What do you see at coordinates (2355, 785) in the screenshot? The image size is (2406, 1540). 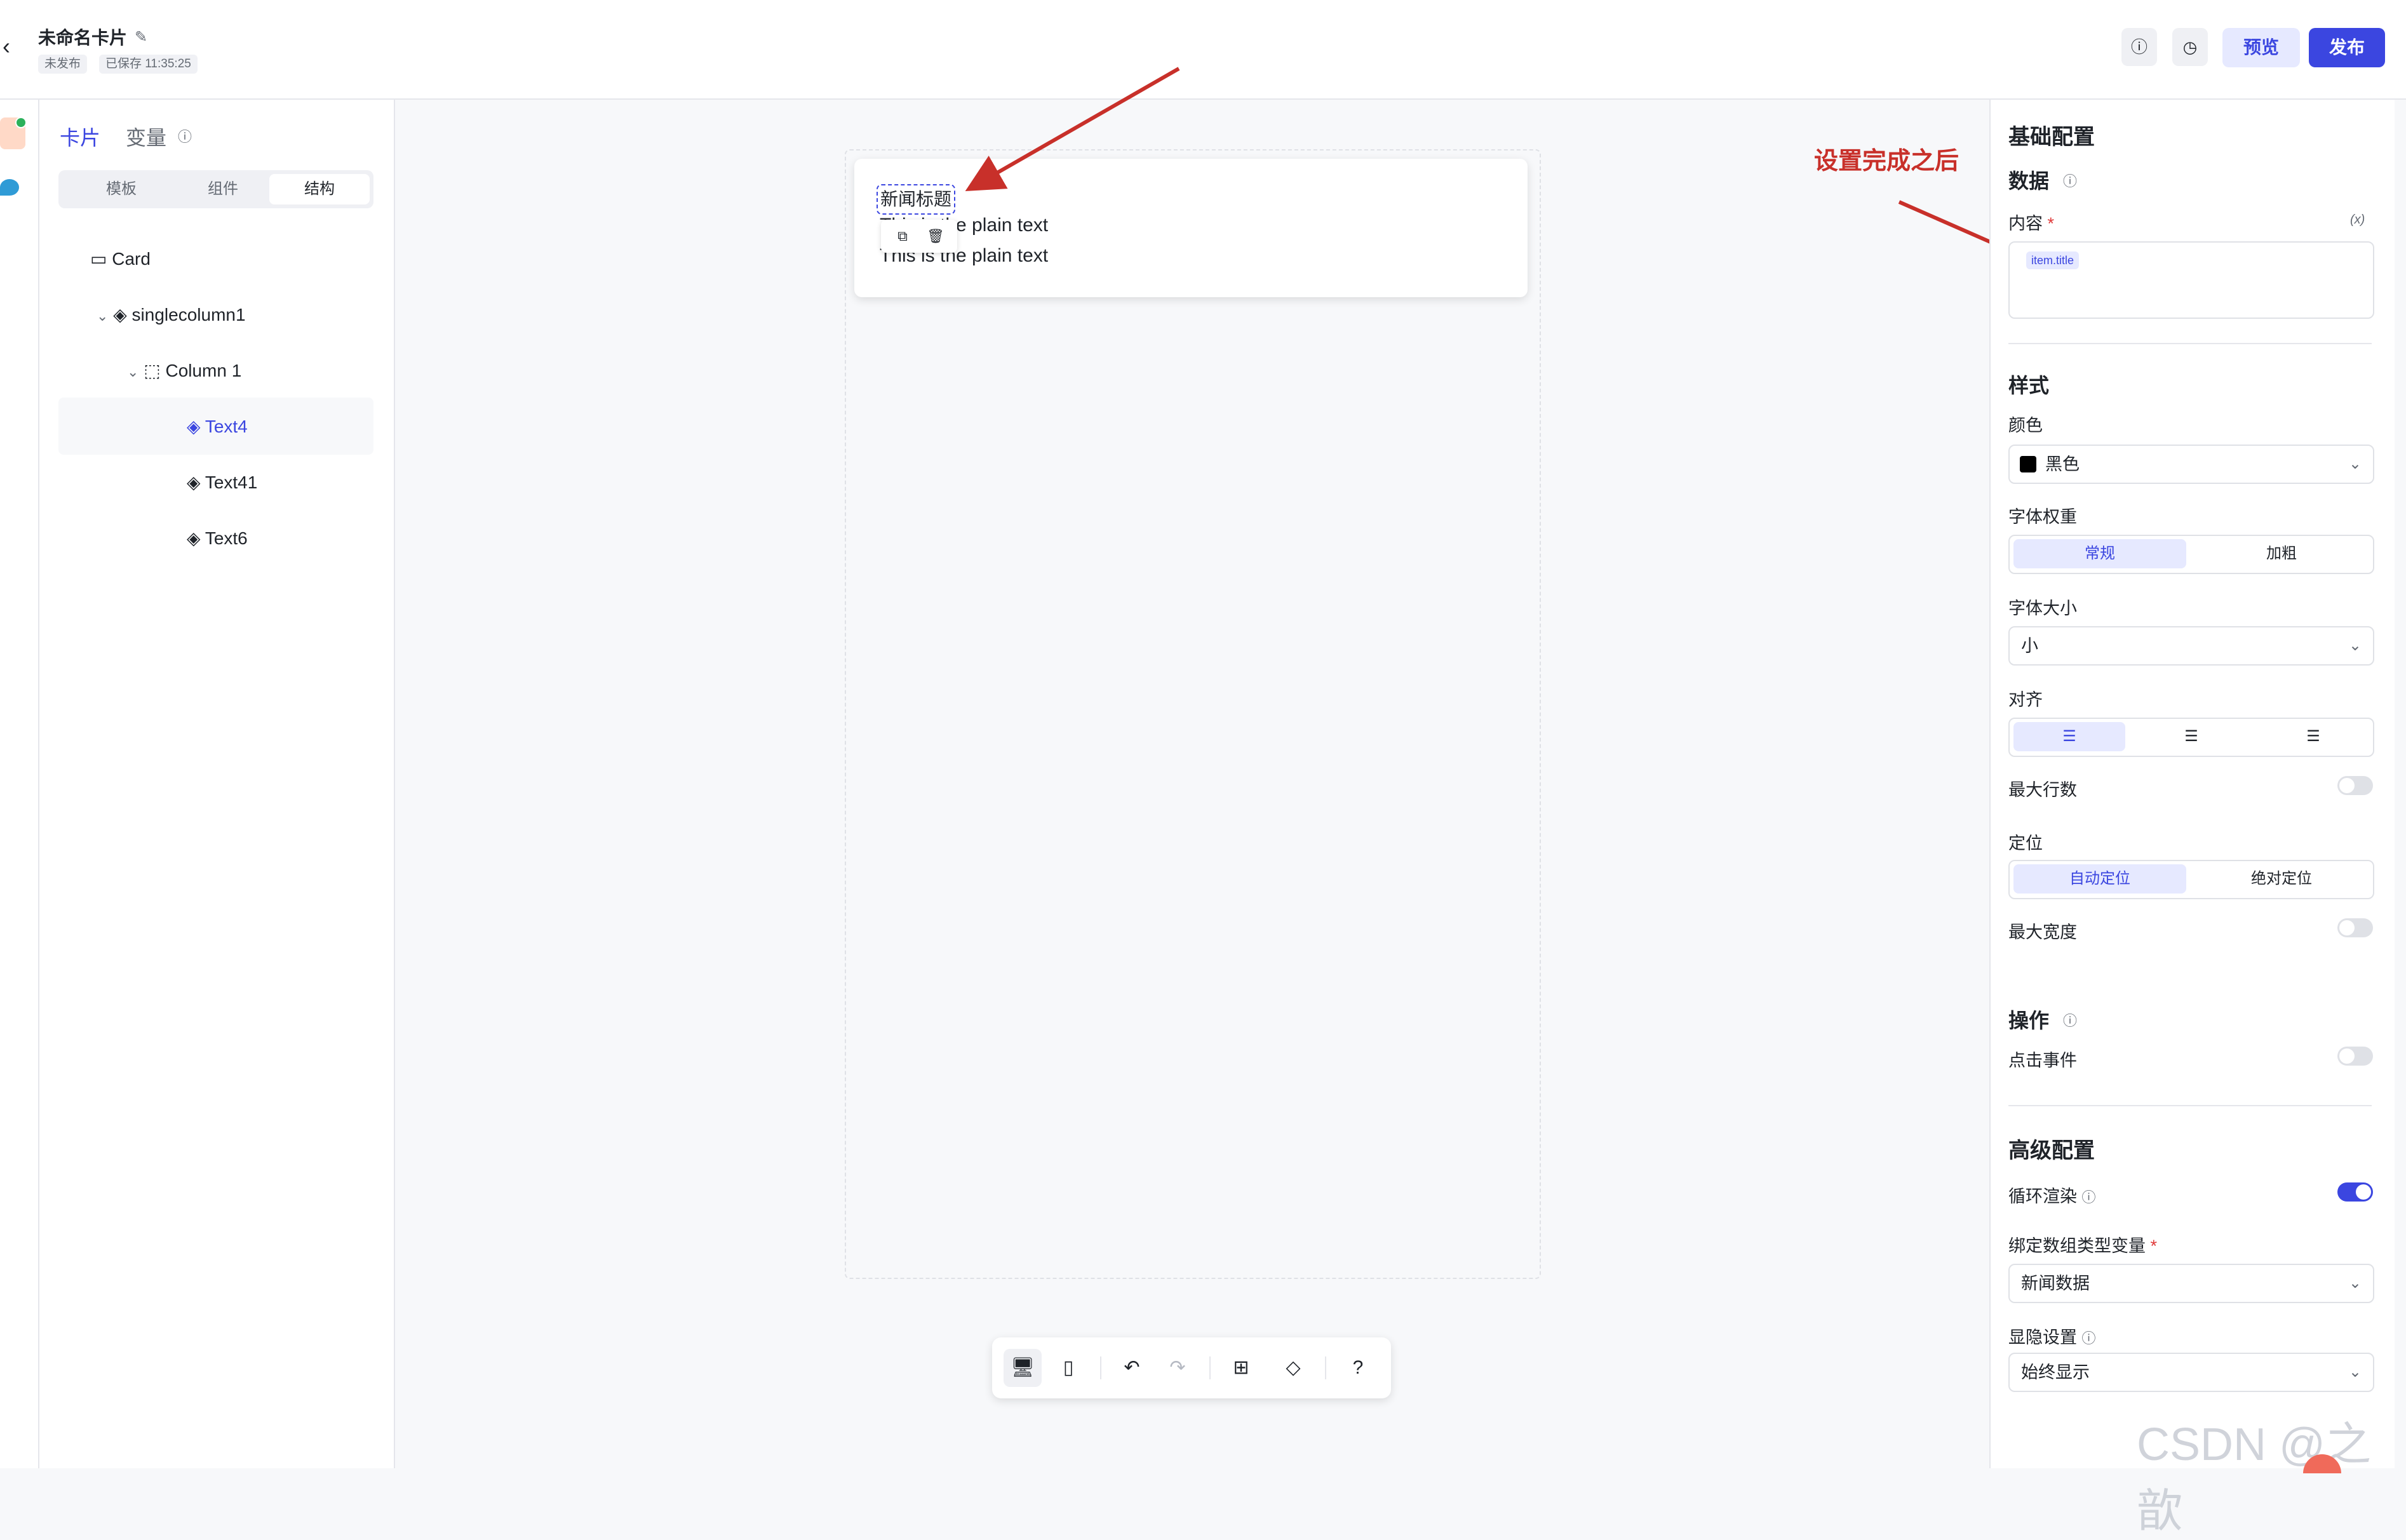 I see `max-lines-toggle` at bounding box center [2355, 785].